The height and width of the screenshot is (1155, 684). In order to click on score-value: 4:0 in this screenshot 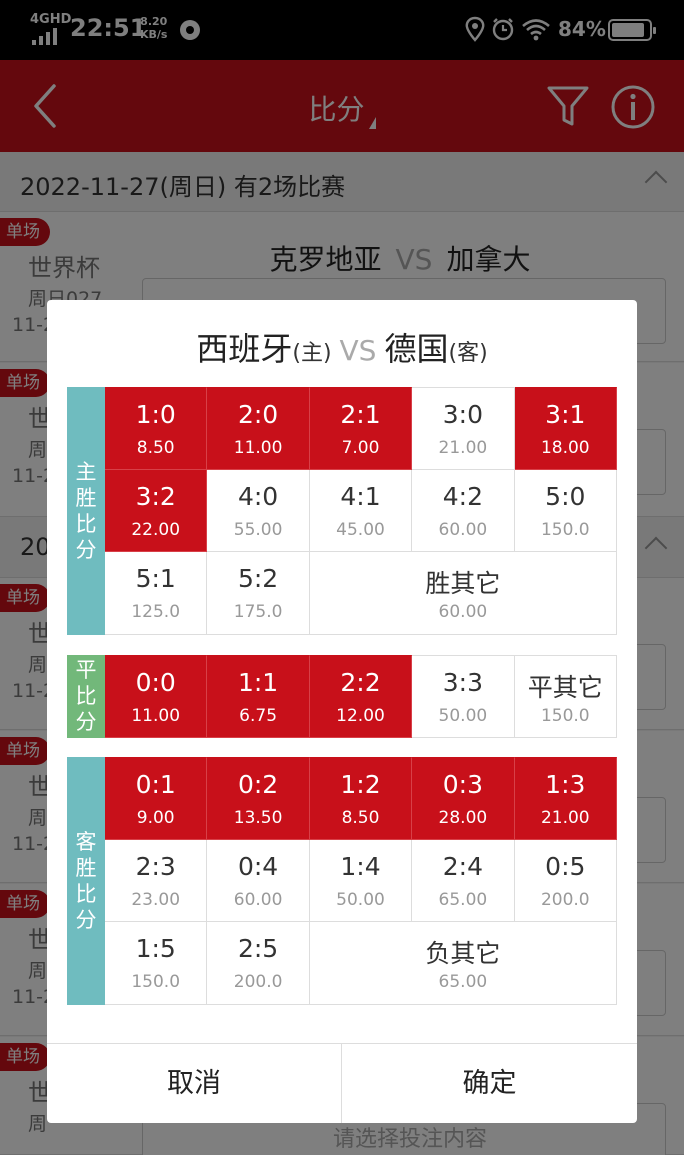, I will do `click(258, 496)`.